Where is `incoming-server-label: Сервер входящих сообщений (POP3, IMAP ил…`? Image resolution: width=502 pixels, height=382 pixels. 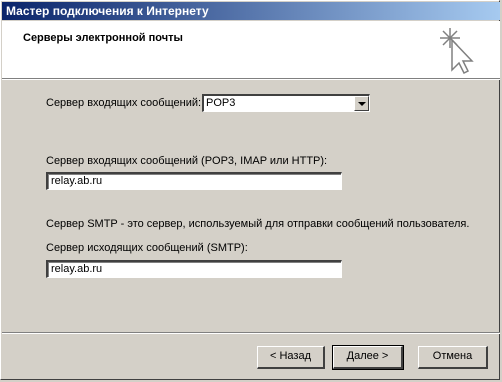
incoming-server-label: Сервер входящих сообщений (POP3, IMAP ил… is located at coordinates (187, 161).